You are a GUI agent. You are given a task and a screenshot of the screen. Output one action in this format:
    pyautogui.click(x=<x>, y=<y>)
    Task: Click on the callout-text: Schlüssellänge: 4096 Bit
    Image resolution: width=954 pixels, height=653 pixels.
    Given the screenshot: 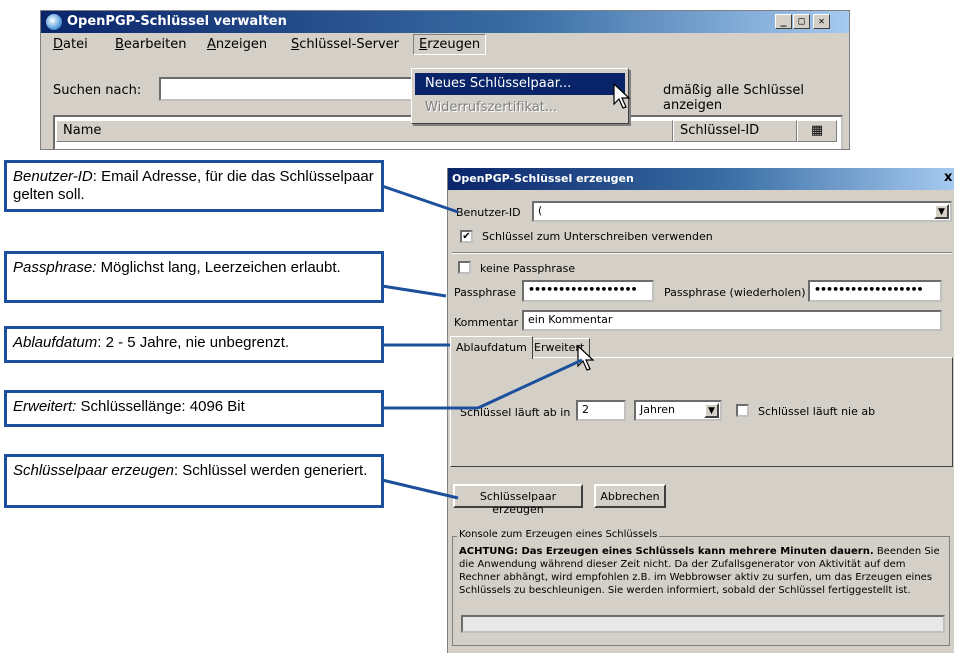 What is the action you would take?
    pyautogui.click(x=162, y=406)
    